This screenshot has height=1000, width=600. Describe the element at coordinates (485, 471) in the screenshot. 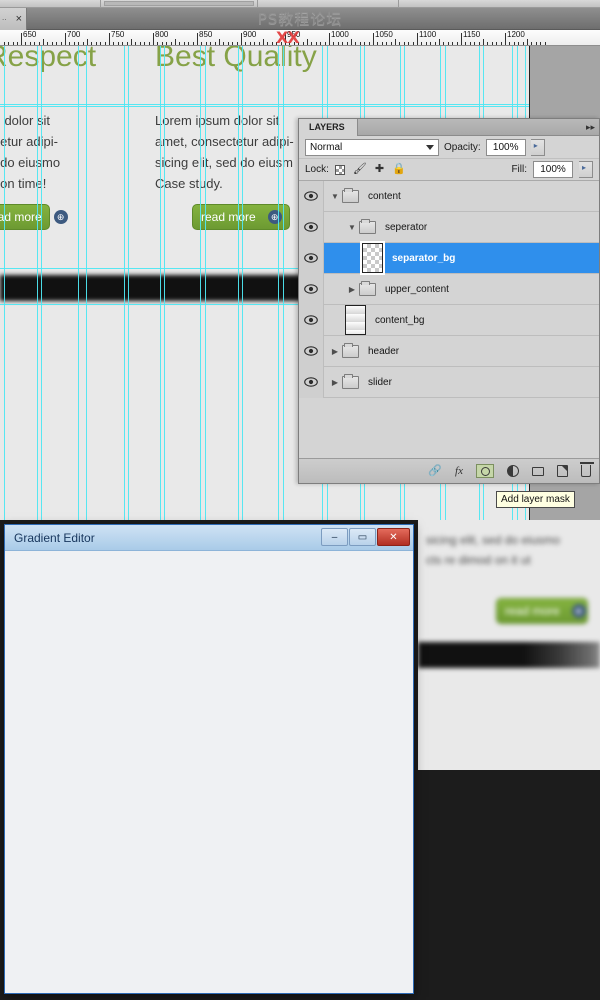

I see `add-layer-mask-icon` at that location.